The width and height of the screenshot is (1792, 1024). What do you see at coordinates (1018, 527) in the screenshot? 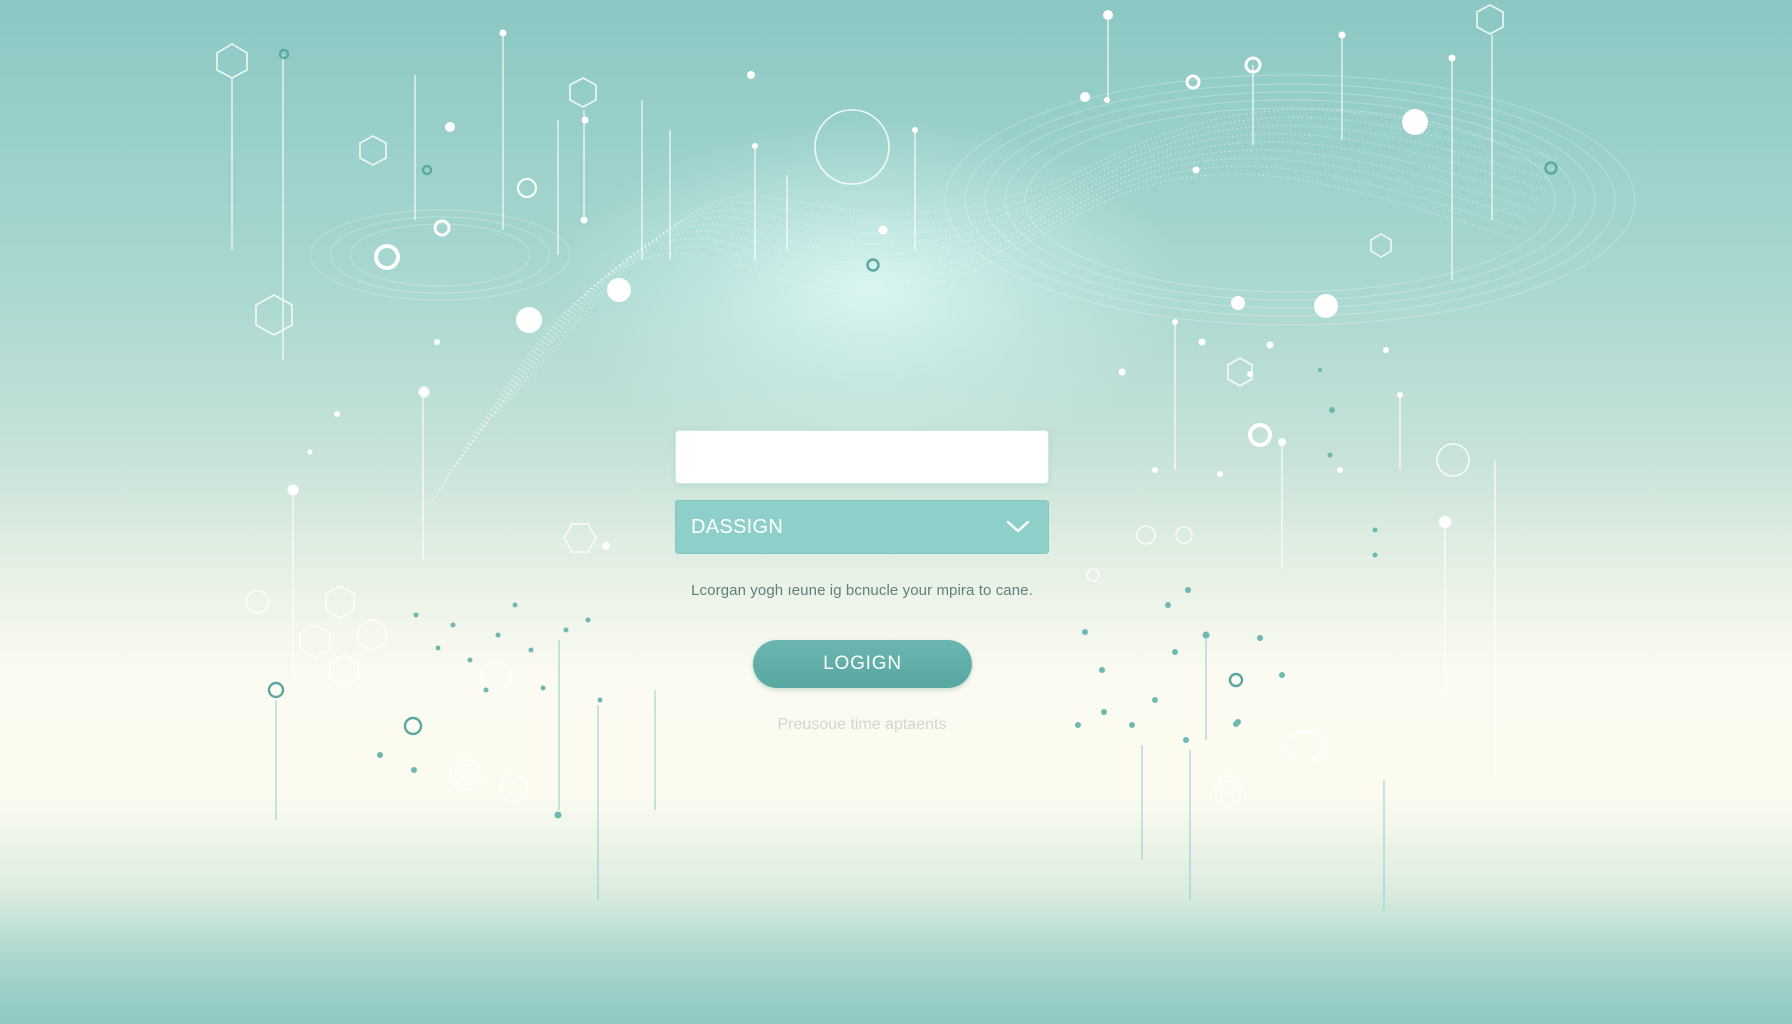
I see `chevron-down-icon` at bounding box center [1018, 527].